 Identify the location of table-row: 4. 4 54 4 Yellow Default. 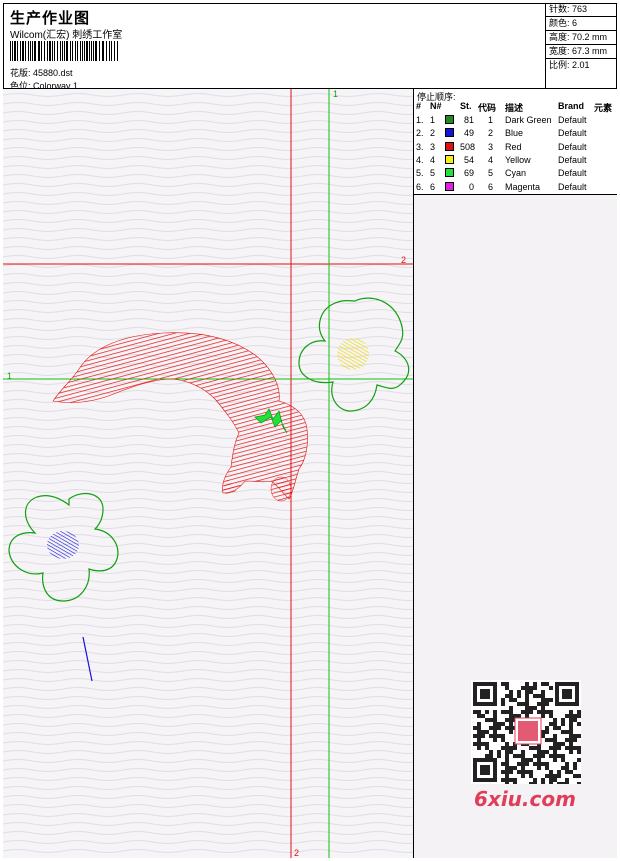
(516, 161).